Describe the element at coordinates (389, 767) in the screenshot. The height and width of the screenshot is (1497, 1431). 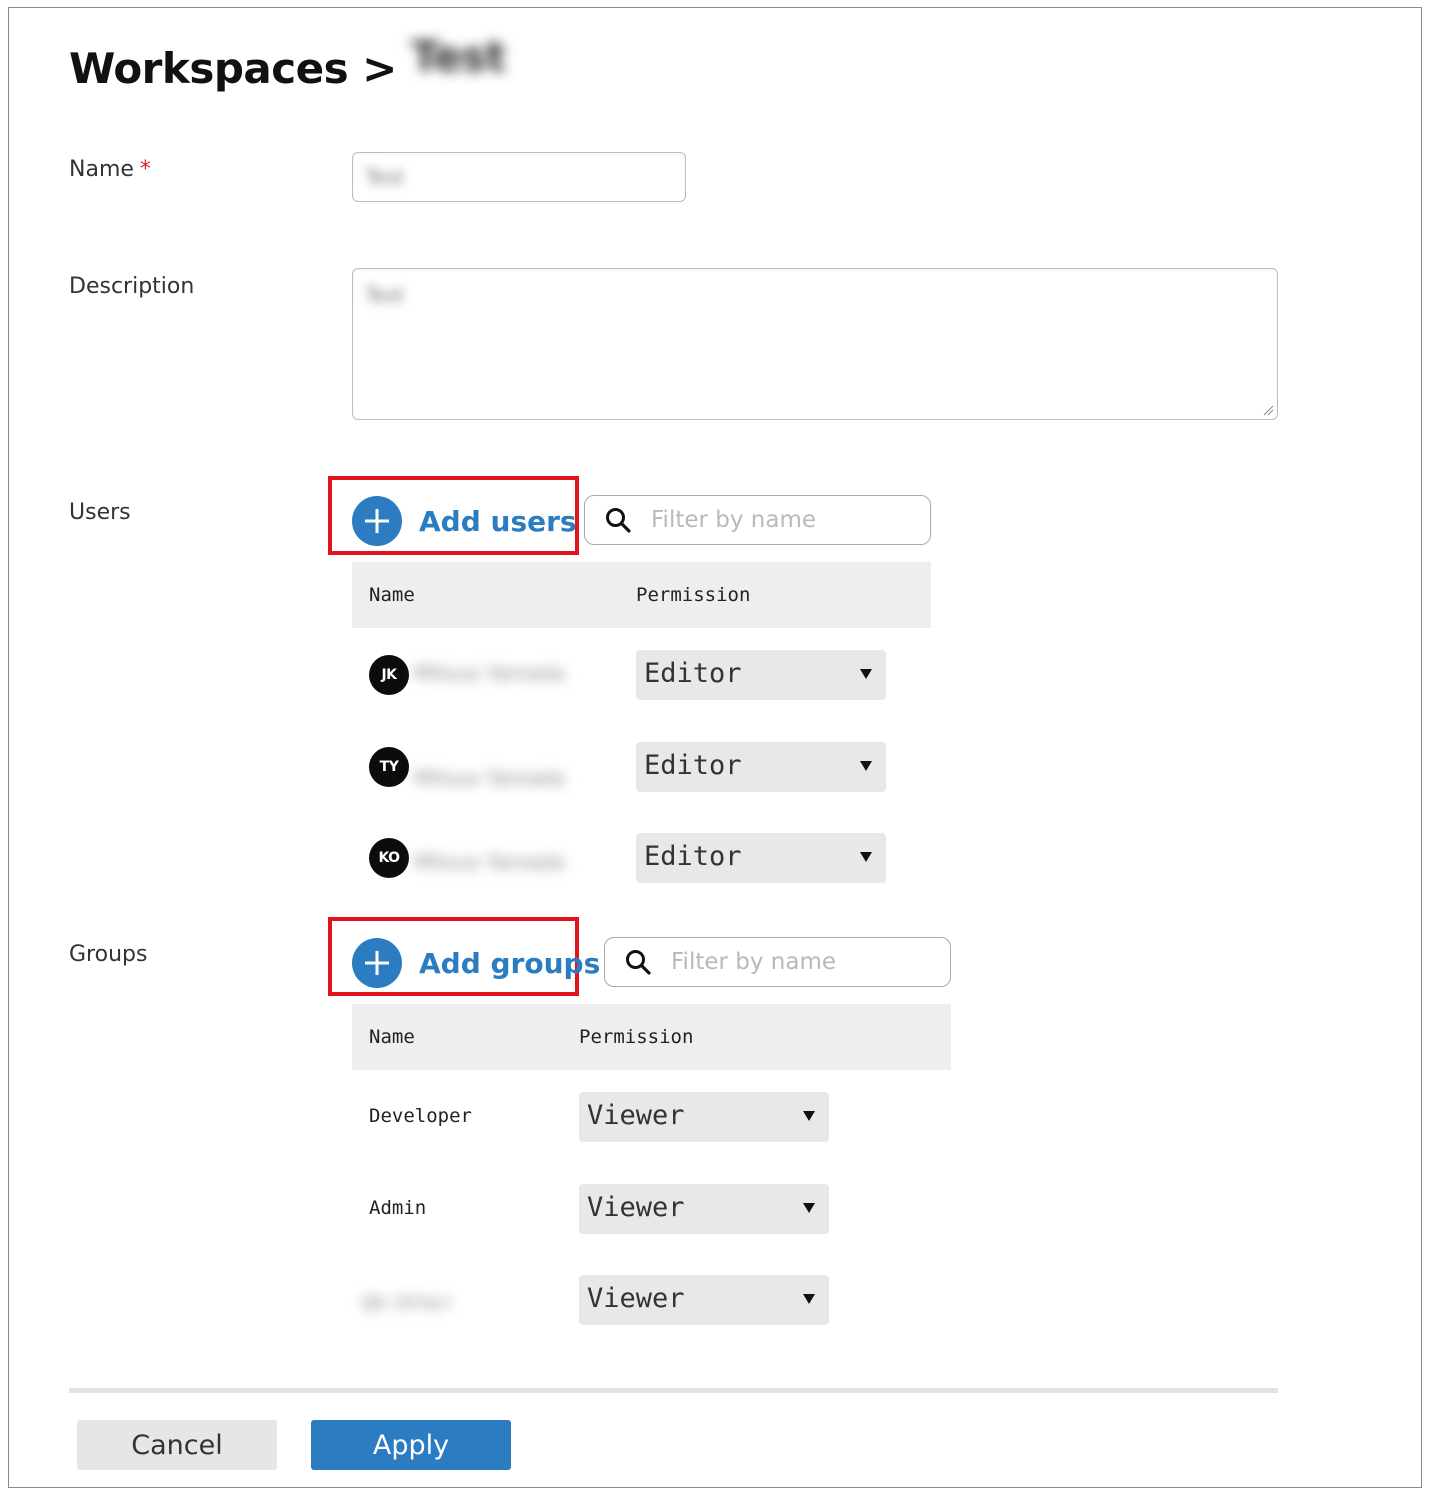
I see `avatar: TY` at that location.